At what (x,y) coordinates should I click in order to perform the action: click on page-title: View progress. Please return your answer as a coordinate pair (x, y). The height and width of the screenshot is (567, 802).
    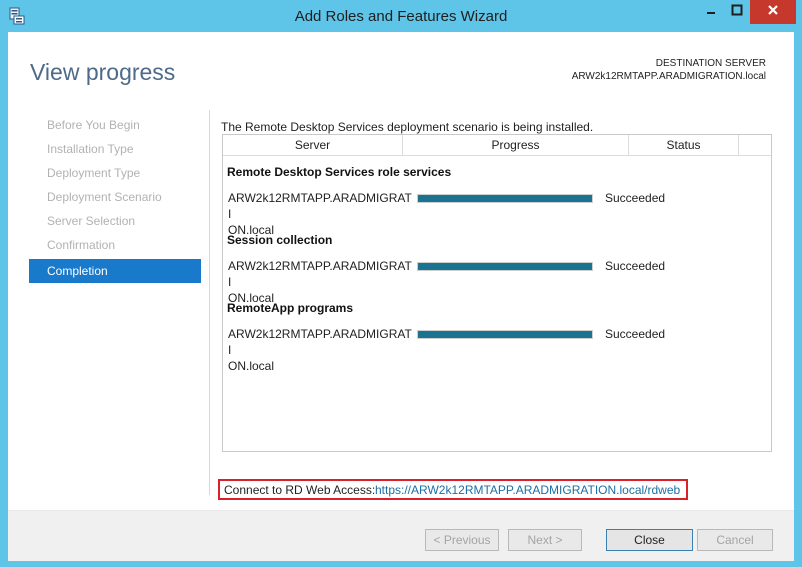
    Looking at the image, I should click on (103, 72).